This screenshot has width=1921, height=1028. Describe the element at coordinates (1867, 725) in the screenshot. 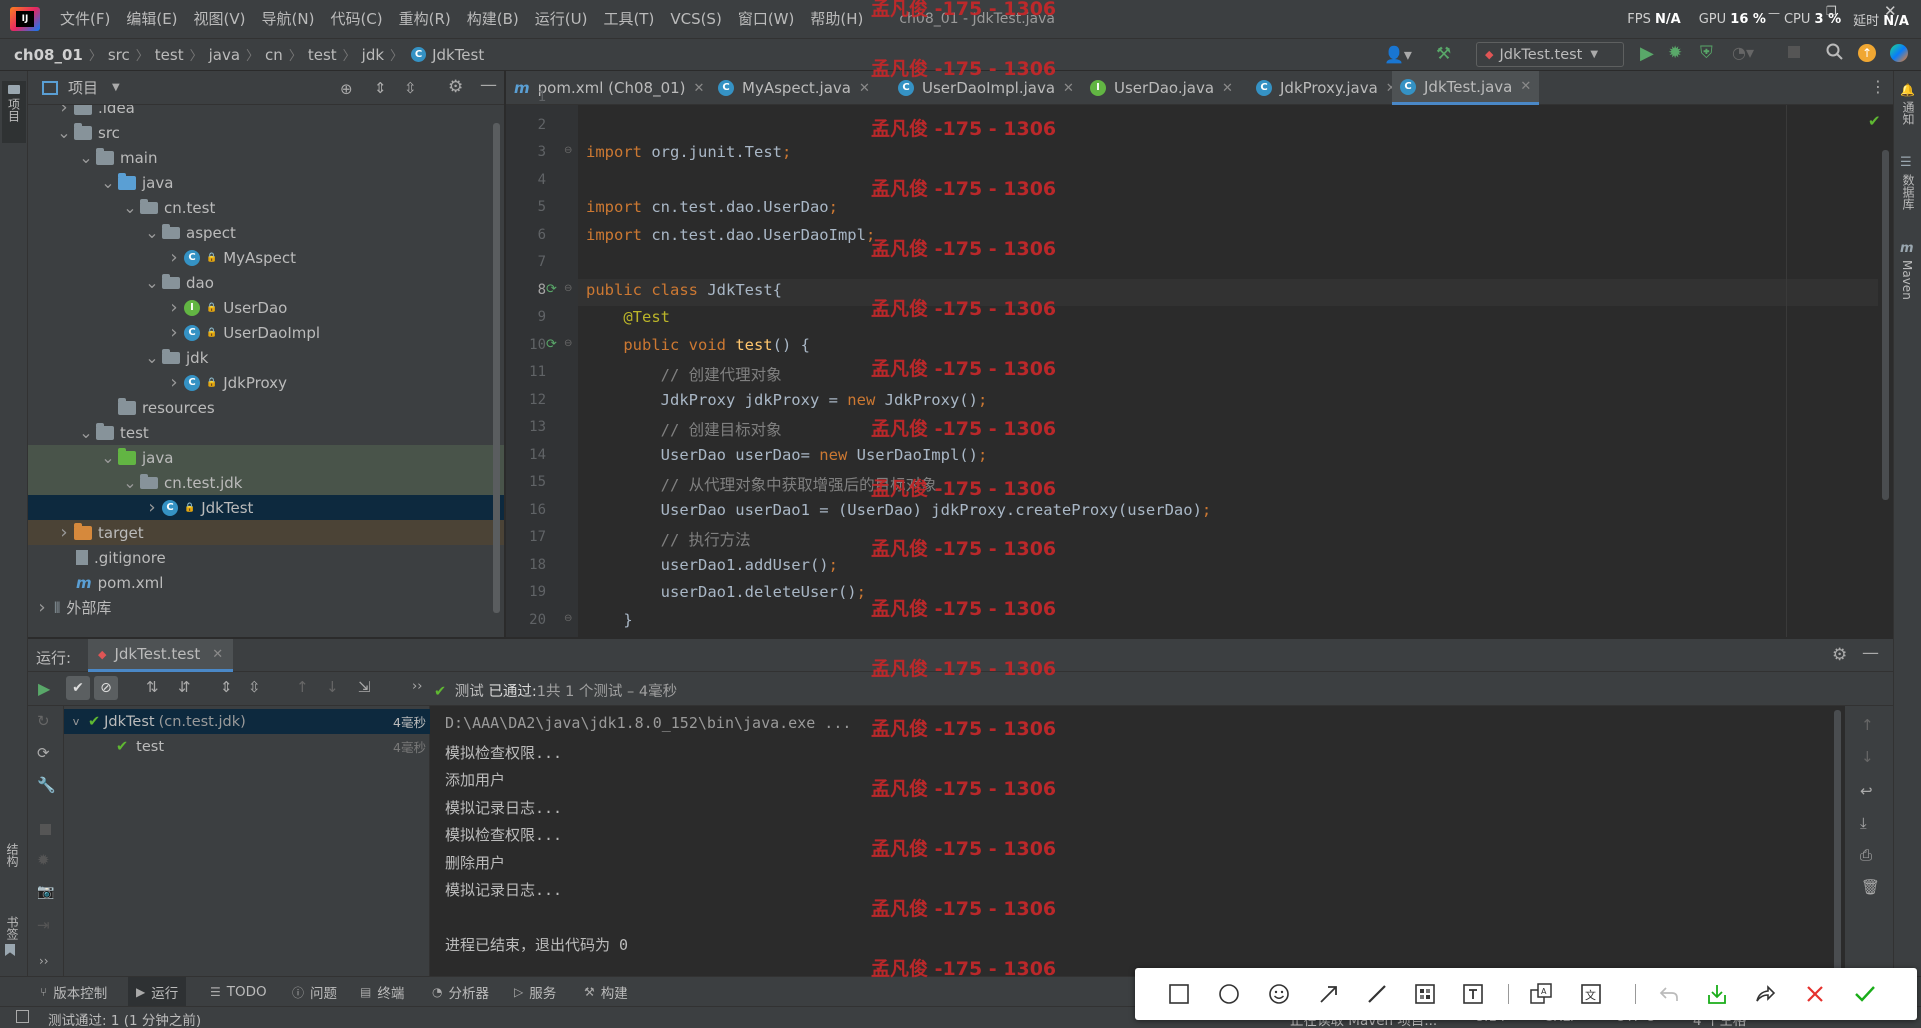

I see `scroll-up-icon: ↑` at that location.